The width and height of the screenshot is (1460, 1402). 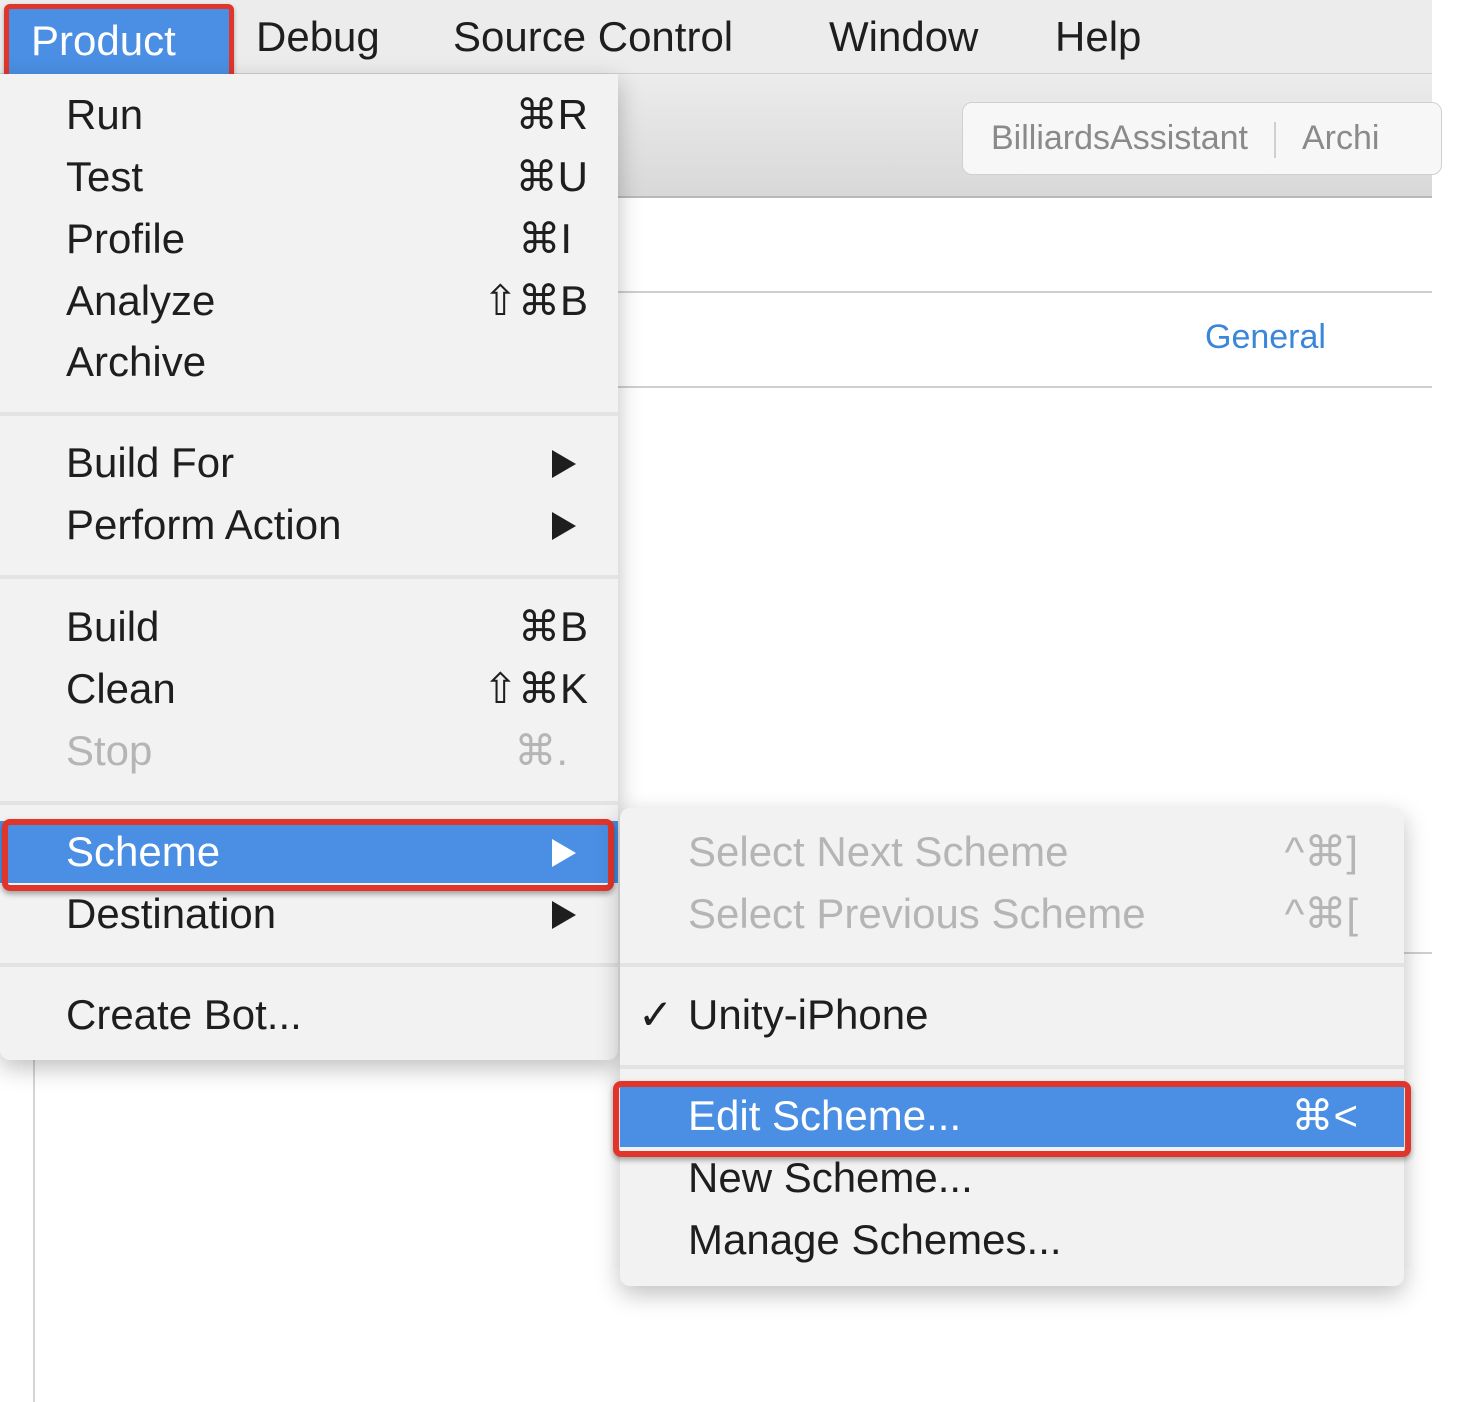 I want to click on menu-debug: Debug, so click(x=318, y=37).